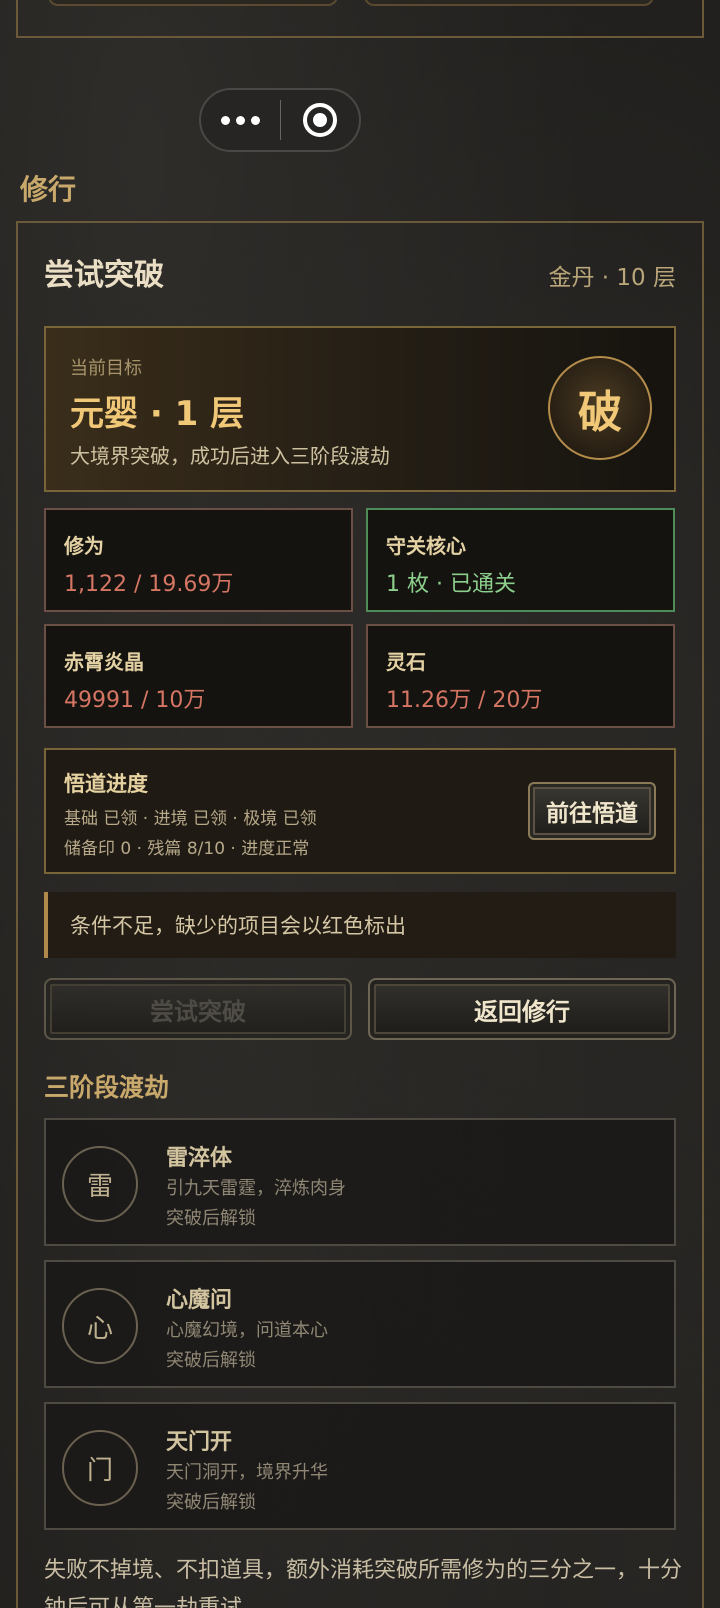  Describe the element at coordinates (451, 584) in the screenshot. I see `stat-value: 1 枚 · 已通关` at that location.